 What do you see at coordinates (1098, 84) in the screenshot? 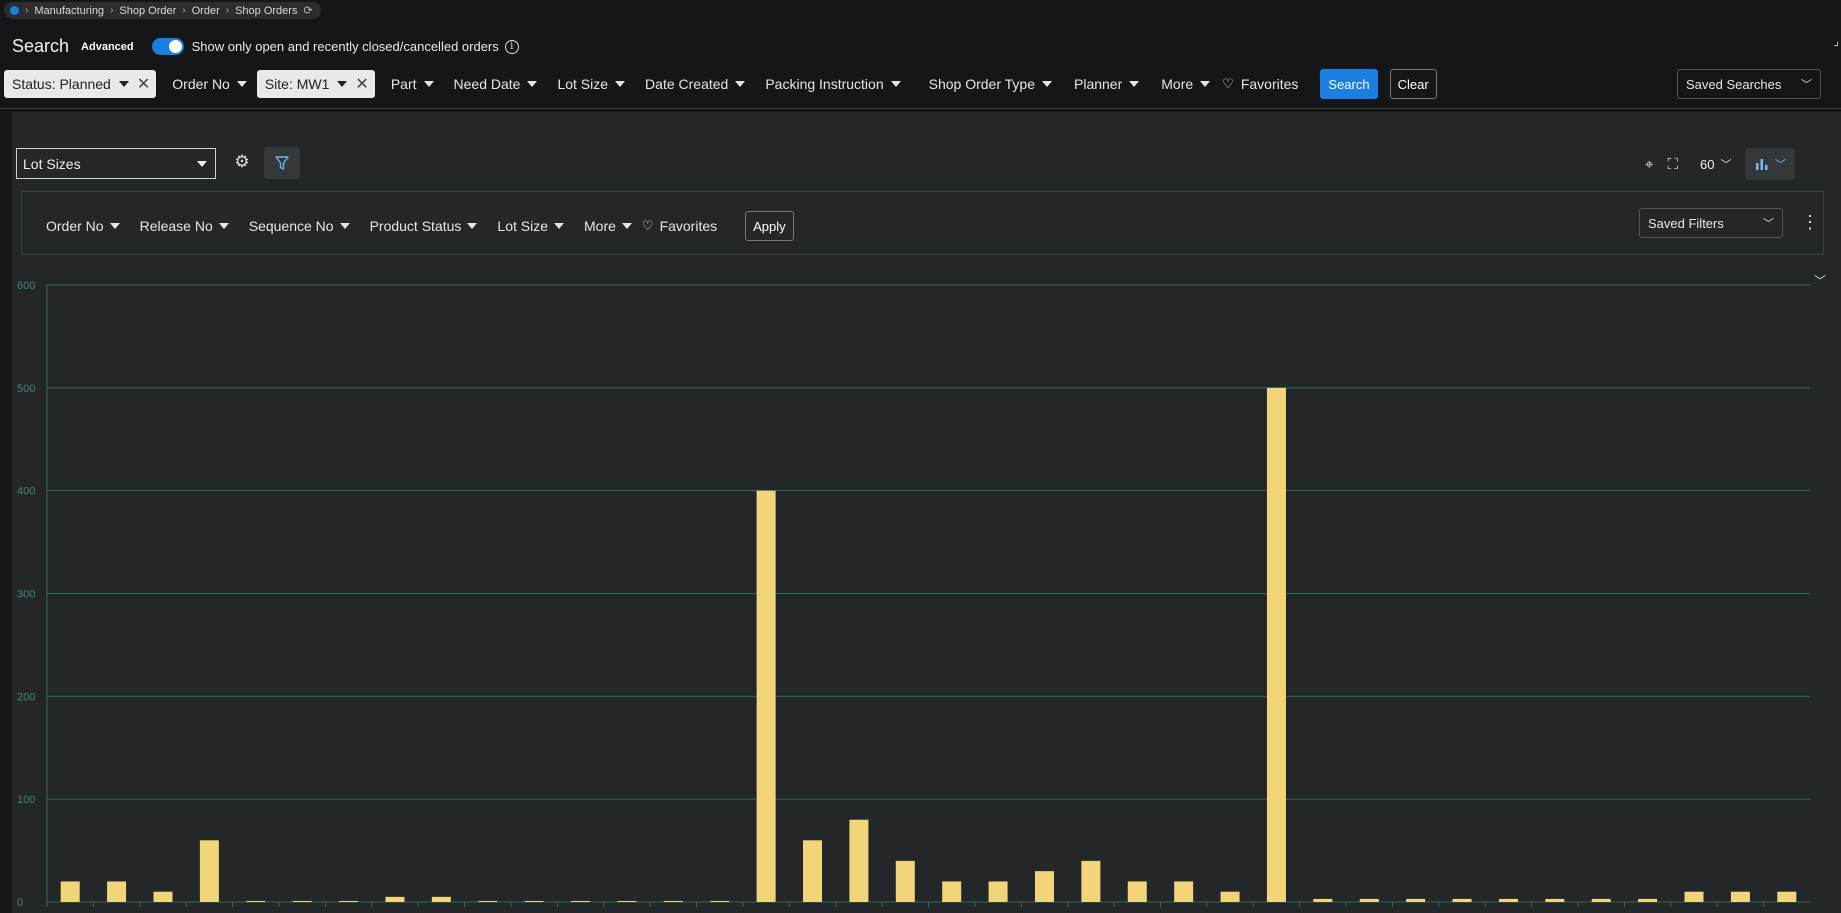
I see `planner-filter-label: Planner` at bounding box center [1098, 84].